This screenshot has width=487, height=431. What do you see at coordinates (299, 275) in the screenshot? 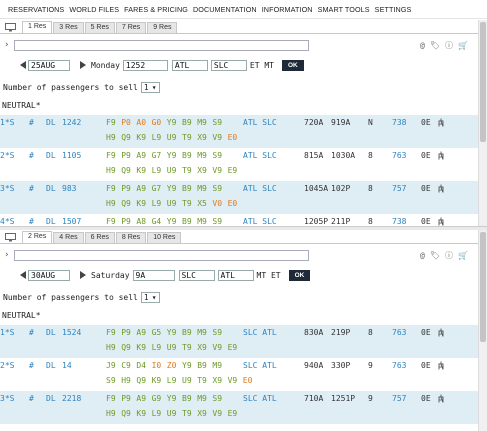
I see `ok-button: OK` at bounding box center [299, 275].